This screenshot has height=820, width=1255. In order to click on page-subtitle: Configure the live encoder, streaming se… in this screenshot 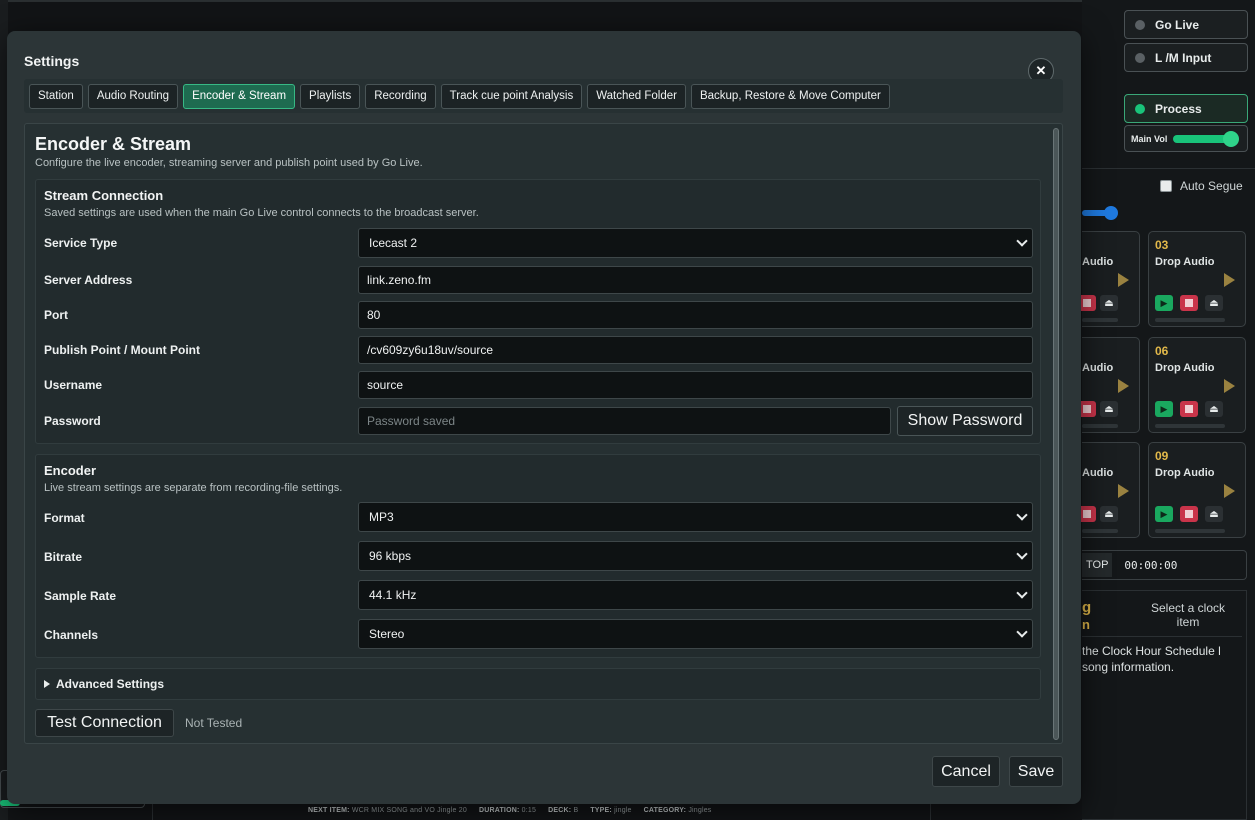, I will do `click(229, 163)`.